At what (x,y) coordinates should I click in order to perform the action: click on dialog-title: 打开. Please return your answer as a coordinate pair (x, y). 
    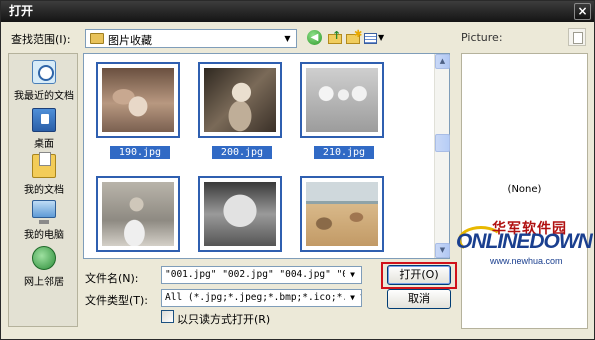
    Looking at the image, I should click on (21, 11).